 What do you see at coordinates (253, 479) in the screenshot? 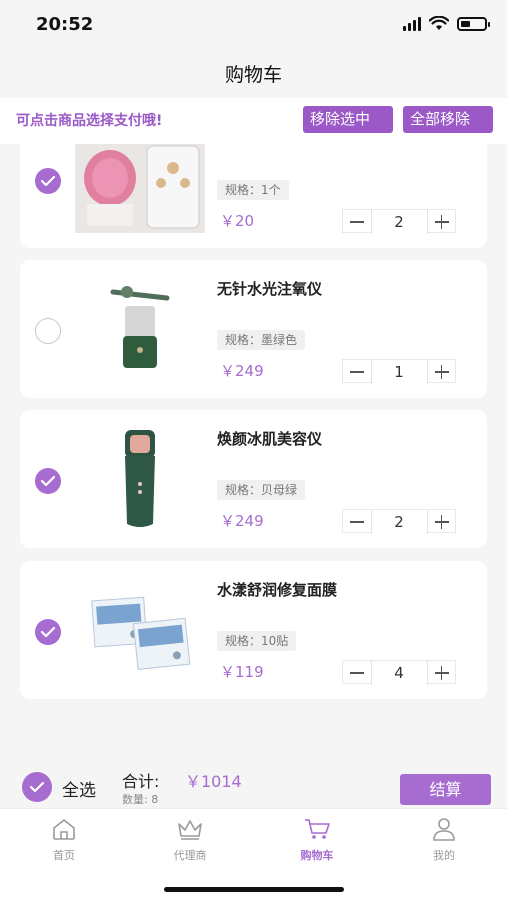
I see `cart-item: 焕颜冰肌美容仪 规格：贝母绿 ￥249 2` at bounding box center [253, 479].